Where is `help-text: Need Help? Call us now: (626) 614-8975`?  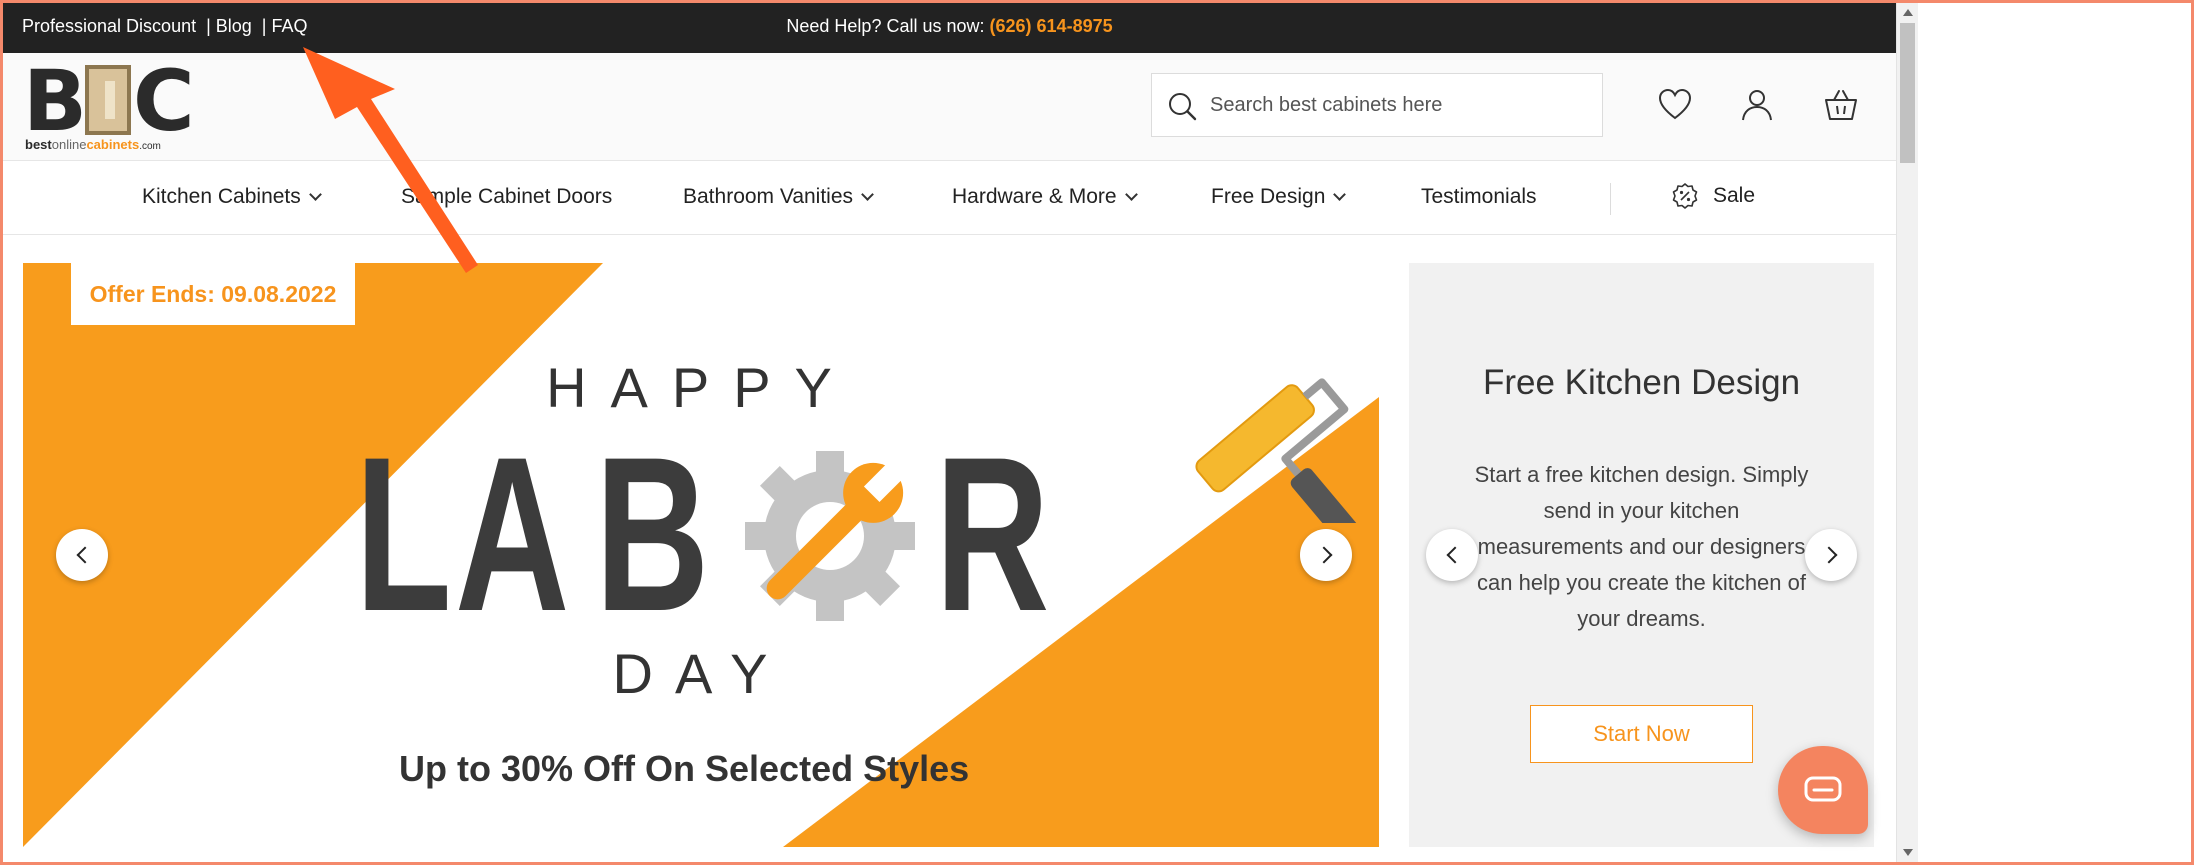
help-text: Need Help? Call us now: (626) 614-8975 is located at coordinates (949, 26).